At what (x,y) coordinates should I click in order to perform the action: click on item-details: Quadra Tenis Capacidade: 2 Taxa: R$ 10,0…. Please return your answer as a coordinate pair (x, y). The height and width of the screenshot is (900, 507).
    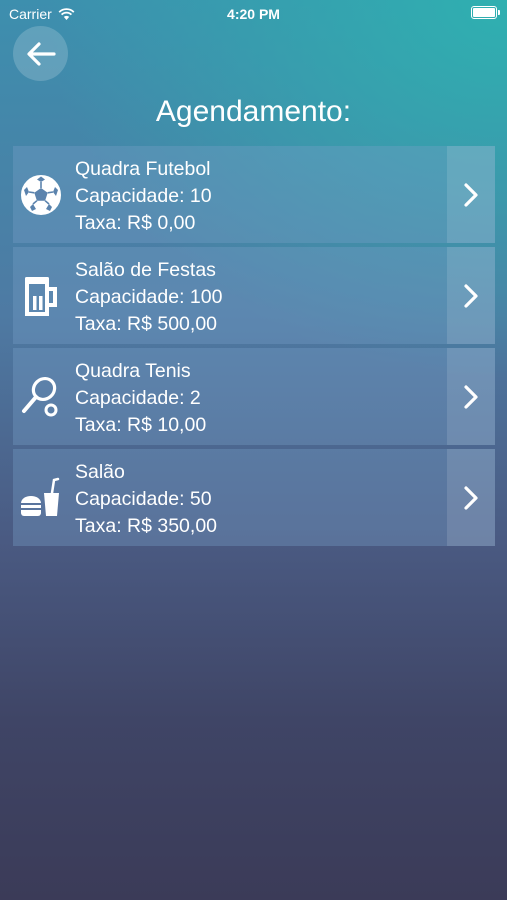
    Looking at the image, I should click on (256, 396).